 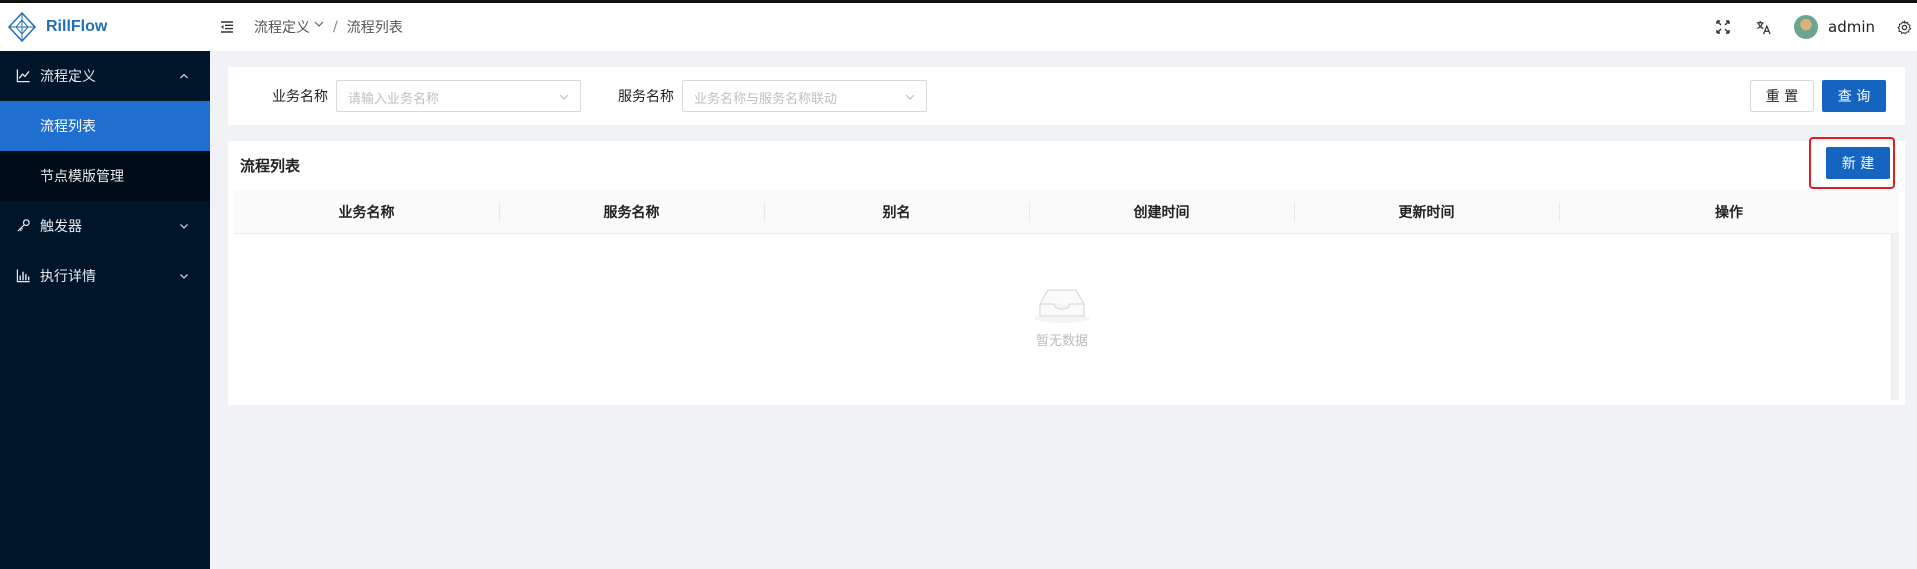 I want to click on table-header: 业务名称 服务名称 别名 创建时间 更新时间 操作, so click(x=1066, y=212).